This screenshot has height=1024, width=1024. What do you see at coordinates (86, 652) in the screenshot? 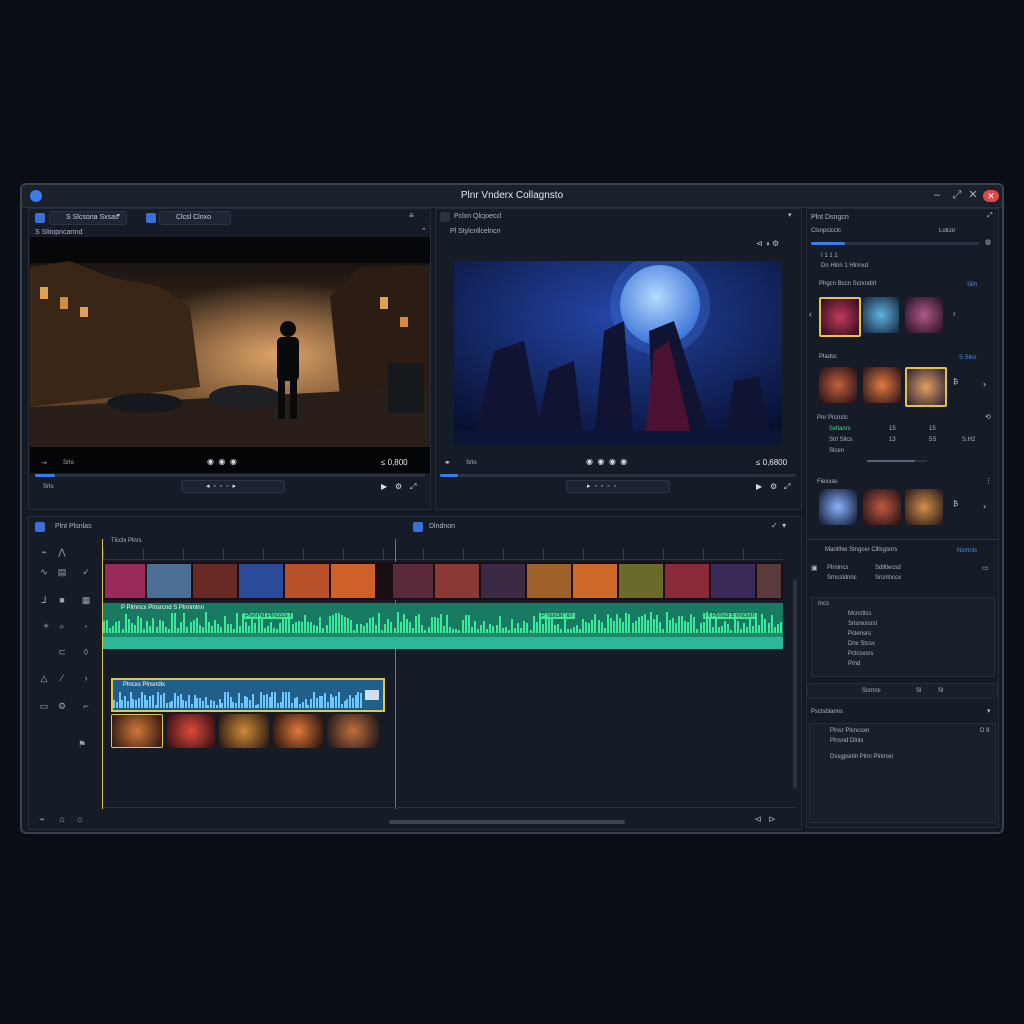
I see `marker-icon: ◊` at bounding box center [86, 652].